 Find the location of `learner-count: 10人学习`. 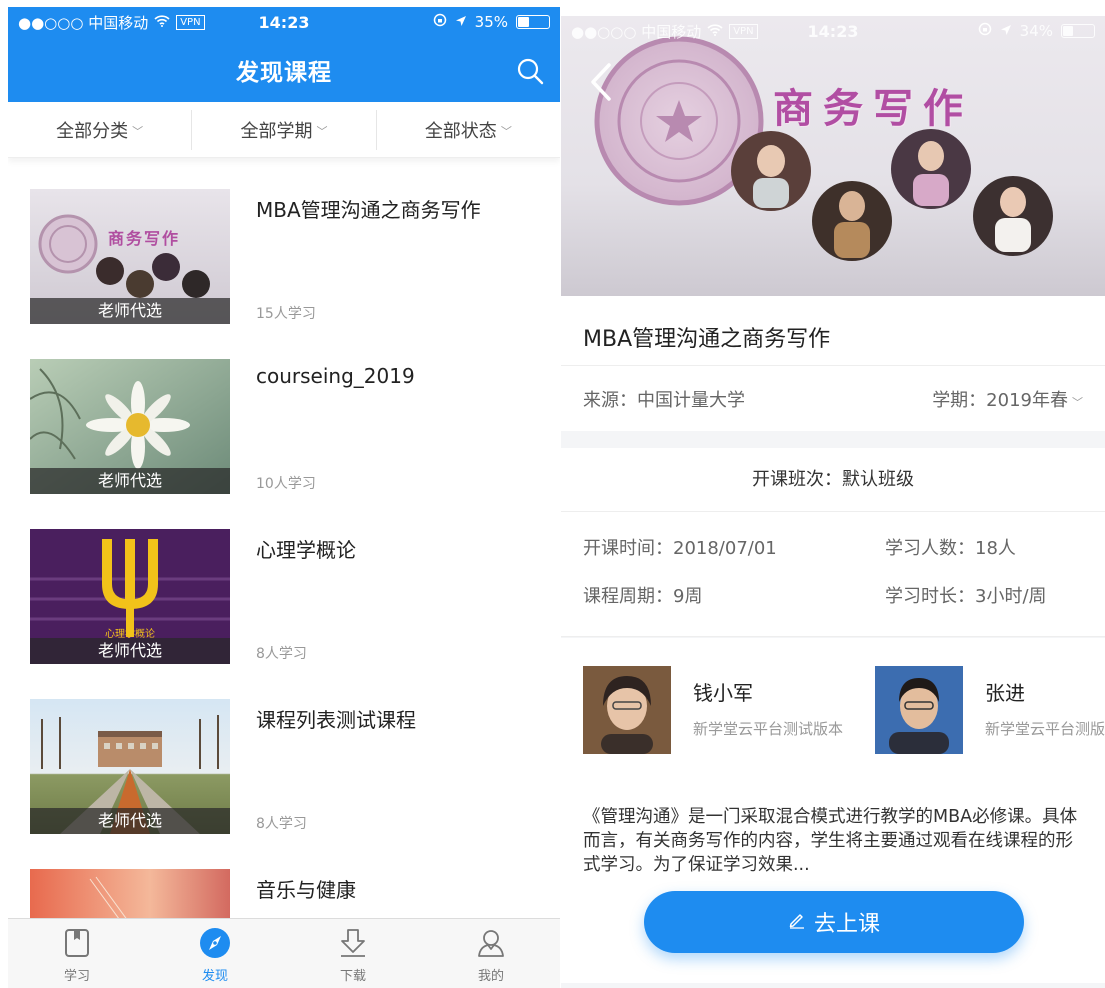

learner-count: 10人学习 is located at coordinates (286, 484).